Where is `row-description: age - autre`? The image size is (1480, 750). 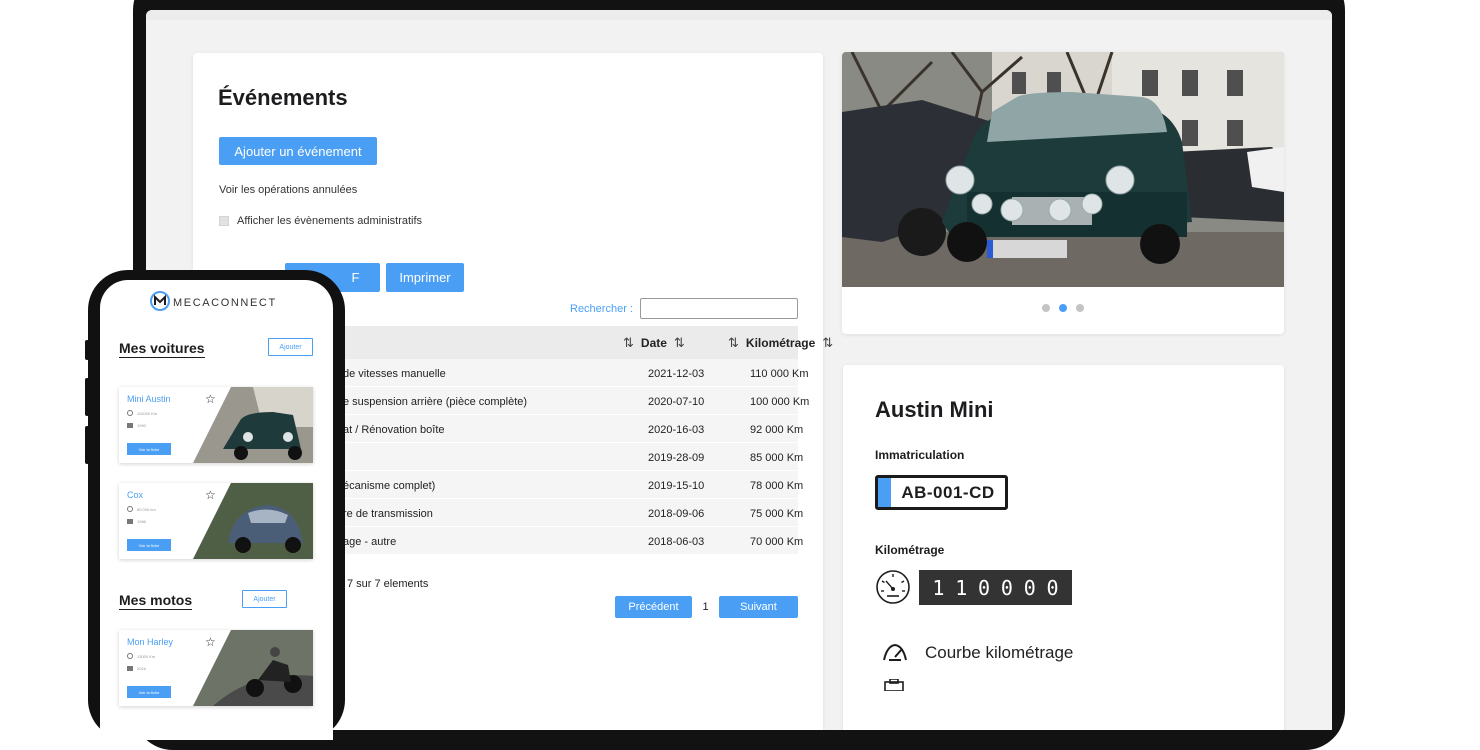
row-description: age - autre is located at coordinates (370, 542).